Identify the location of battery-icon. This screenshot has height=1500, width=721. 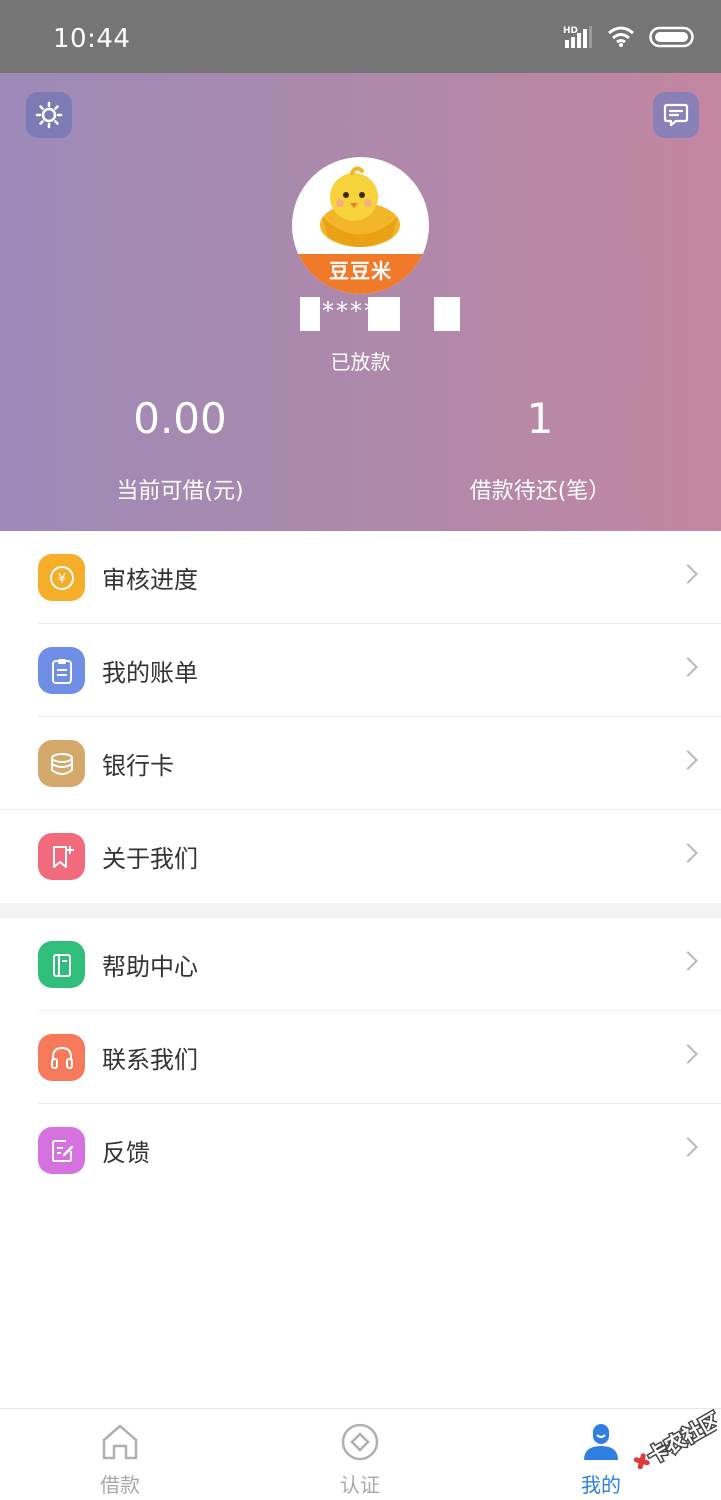
(671, 37).